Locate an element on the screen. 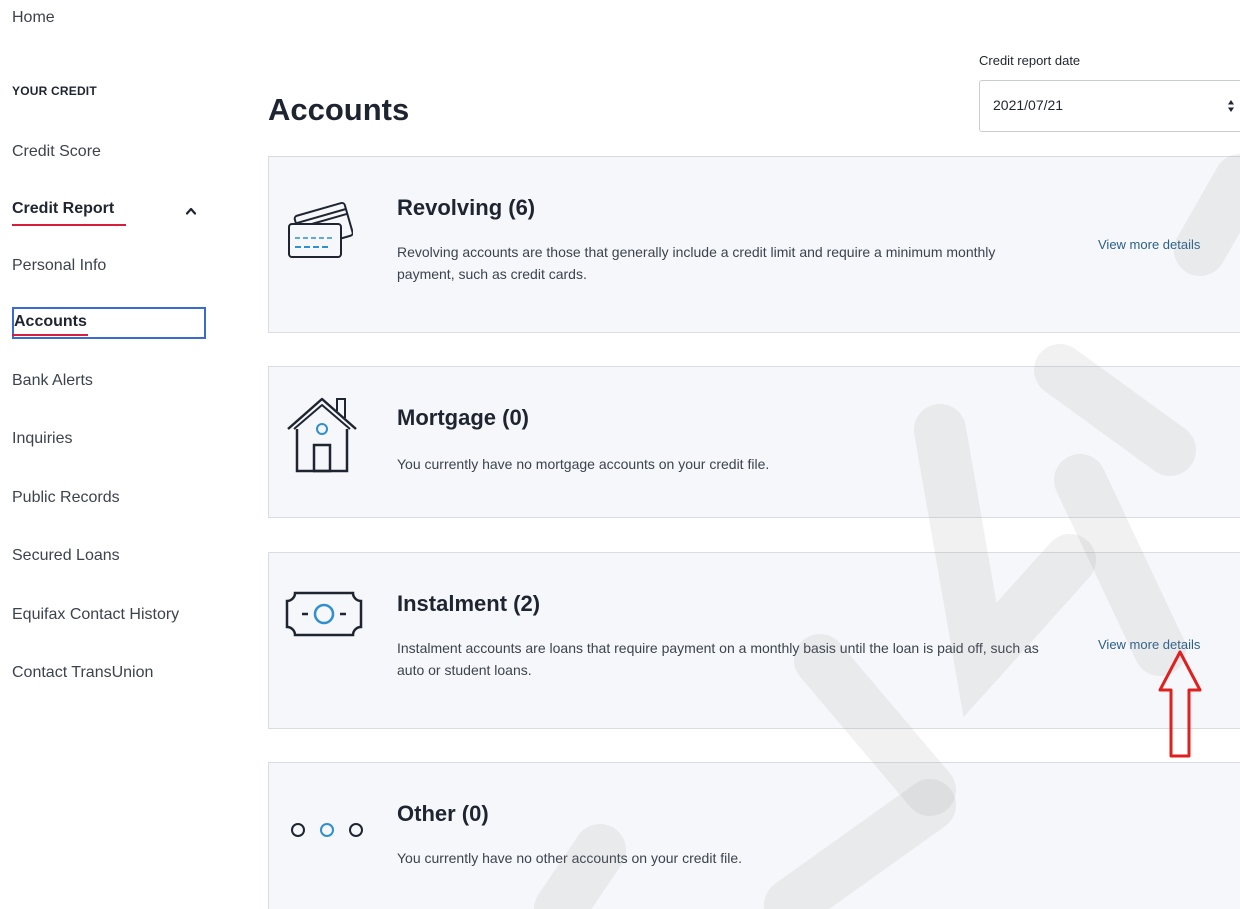 Image resolution: width=1240 pixels, height=909 pixels. chevron-up-icon is located at coordinates (191, 211).